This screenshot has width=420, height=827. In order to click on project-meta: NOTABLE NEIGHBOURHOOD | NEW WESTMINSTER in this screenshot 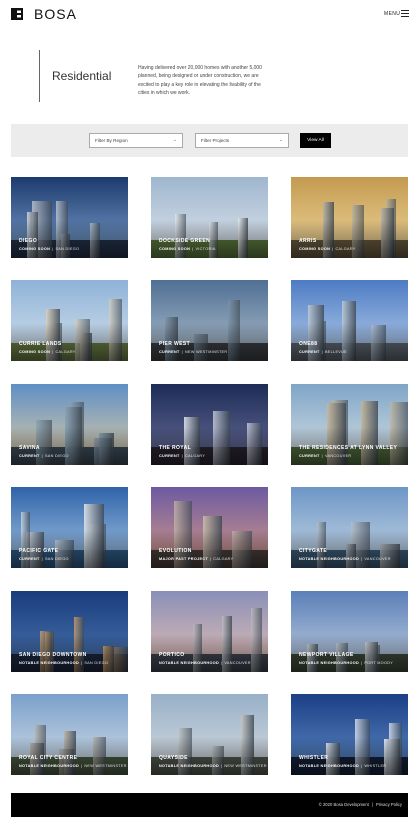, I will do `click(213, 766)`.